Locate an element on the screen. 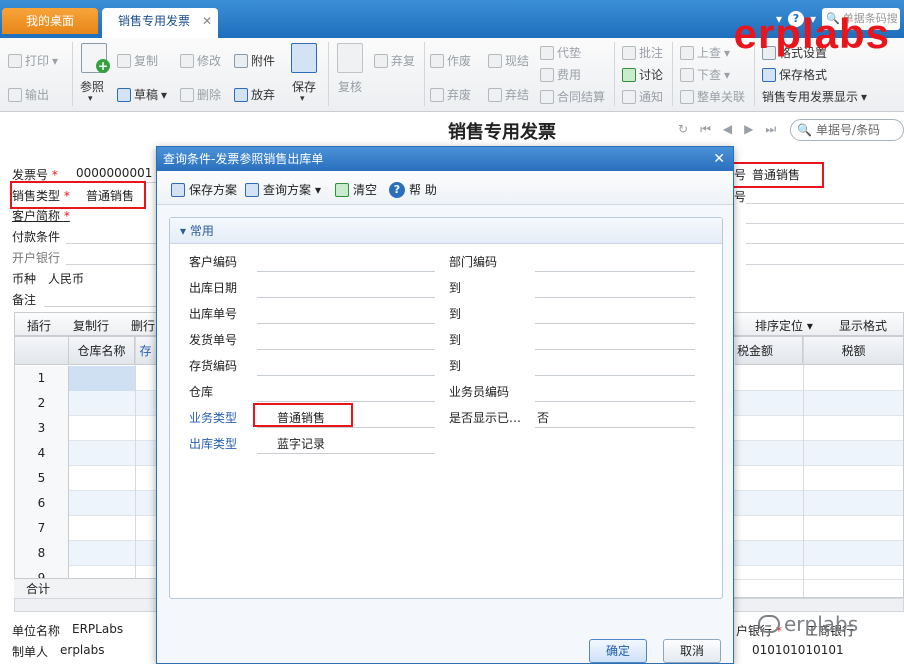 Image resolution: width=904 pixels, height=664 pixels. annotate-button: 批注 is located at coordinates (642, 52).